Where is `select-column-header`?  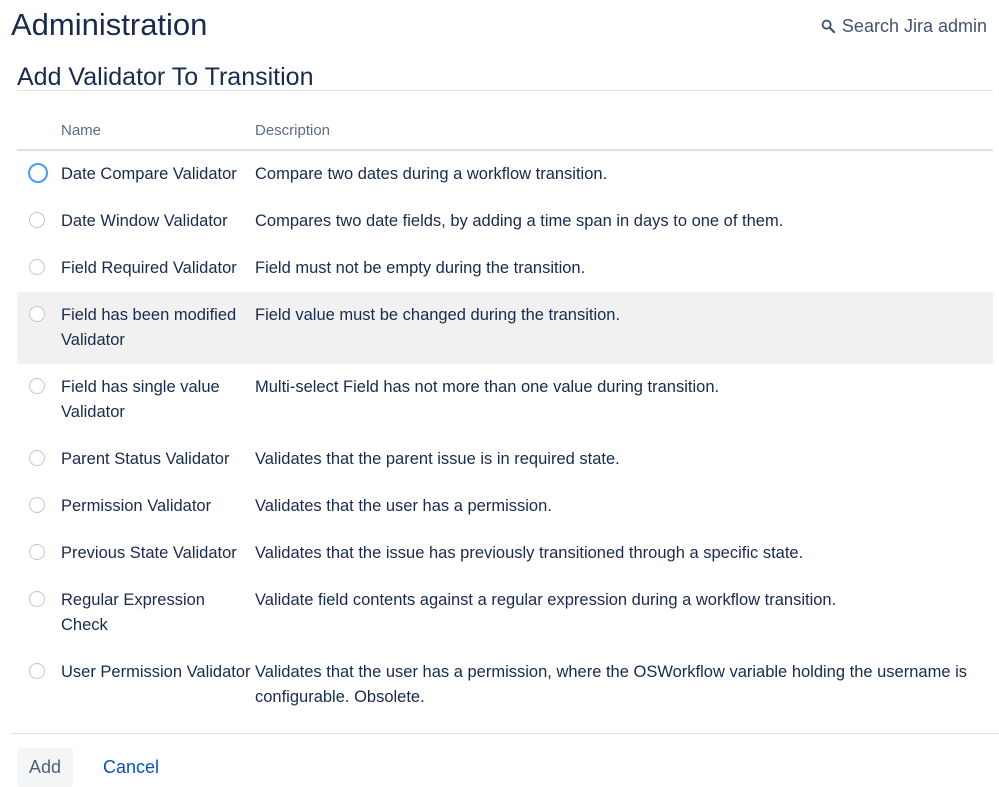 select-column-header is located at coordinates (39, 131).